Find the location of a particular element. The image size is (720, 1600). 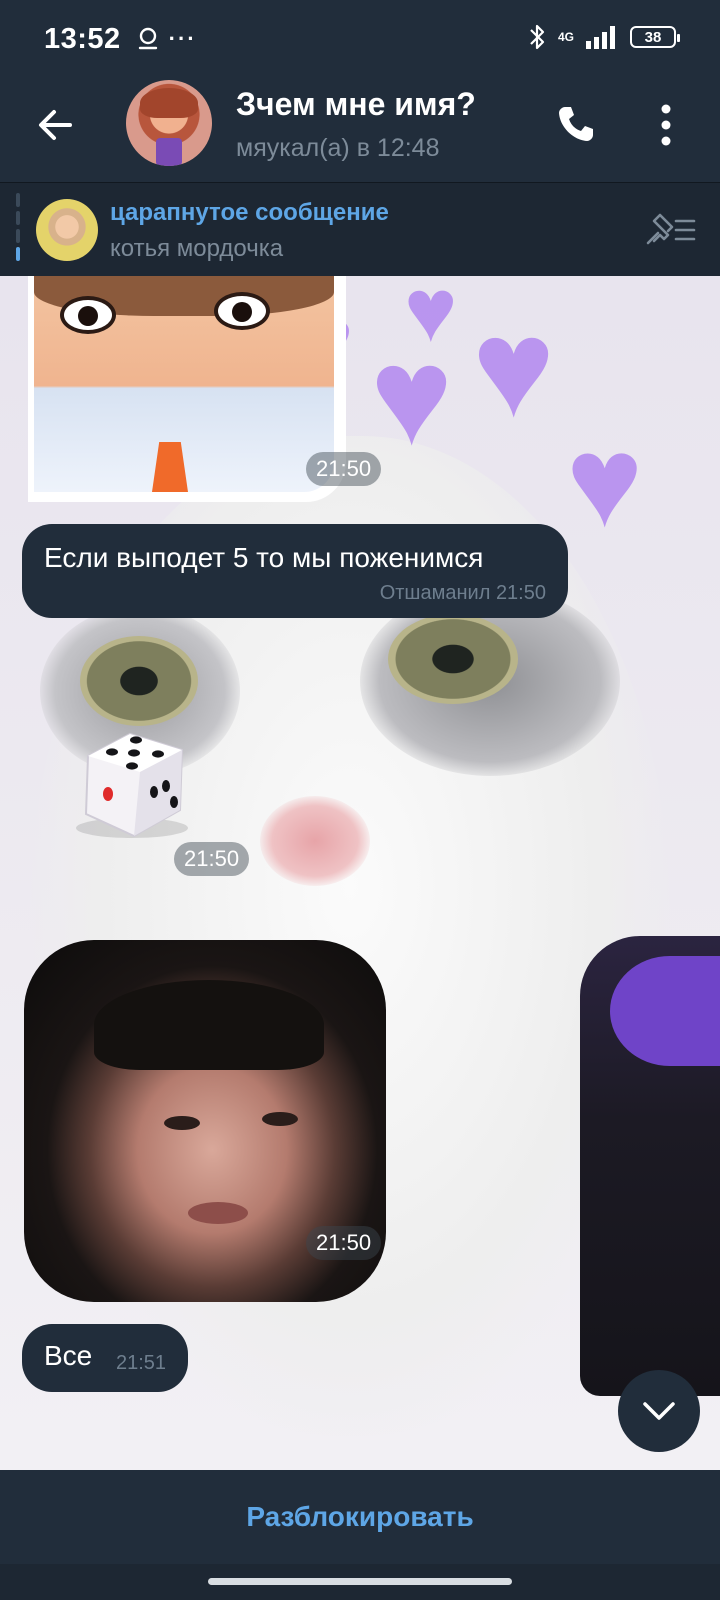

location-icon is located at coordinates (147, 38).